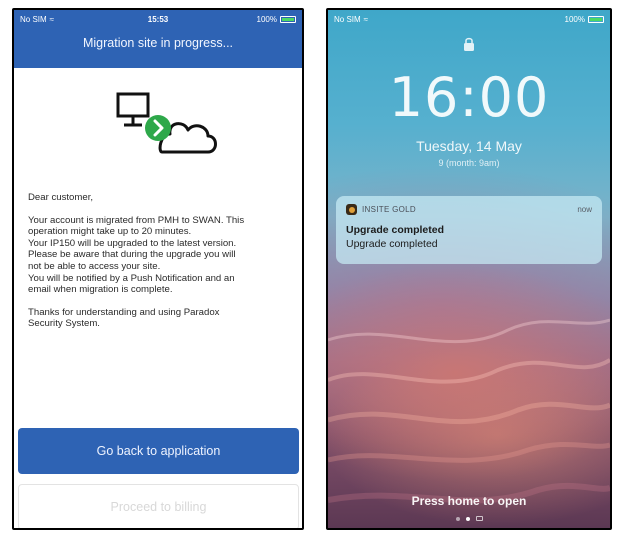 The height and width of the screenshot is (534, 621). Describe the element at coordinates (61, 197) in the screenshot. I see `greeting-text: Dear customer,` at that location.